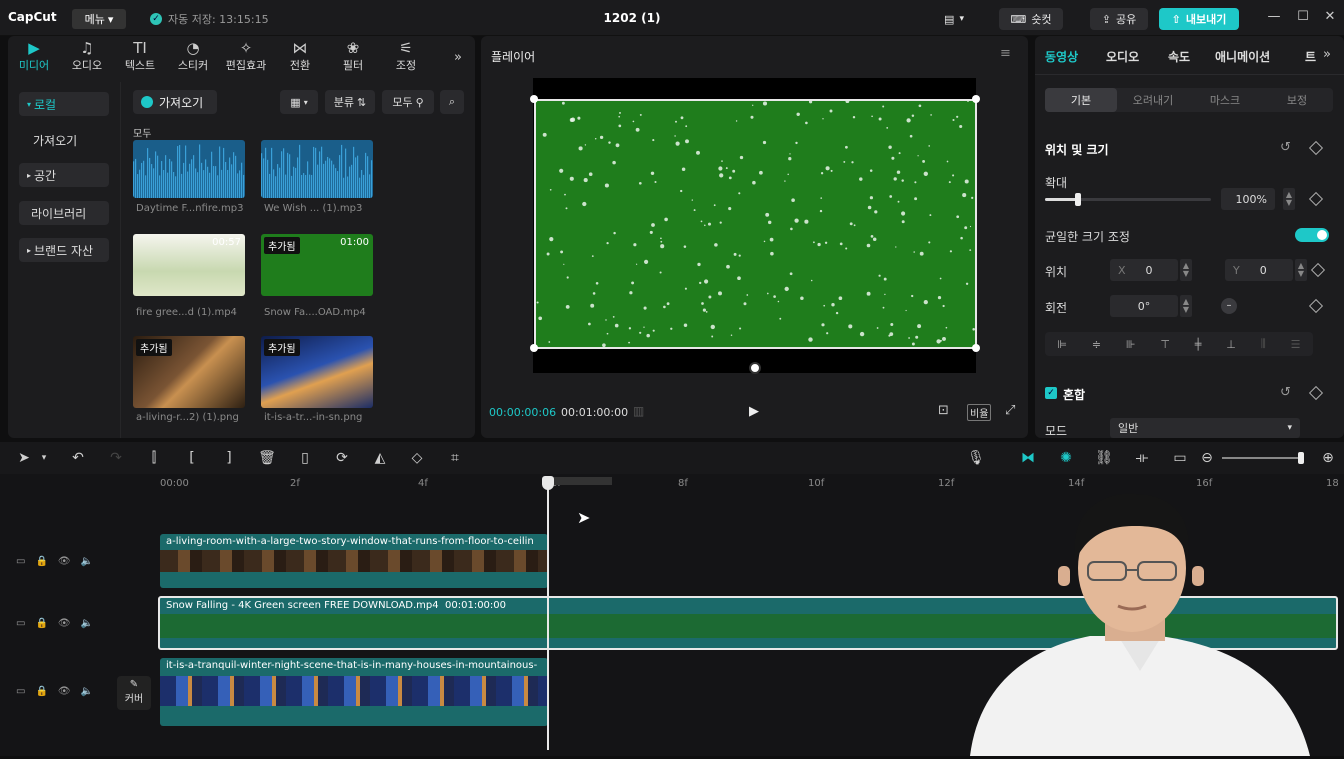 The image size is (1344, 759). Describe the element at coordinates (1301, 270) in the screenshot. I see `position-y-stepper: ▲ ▼` at that location.